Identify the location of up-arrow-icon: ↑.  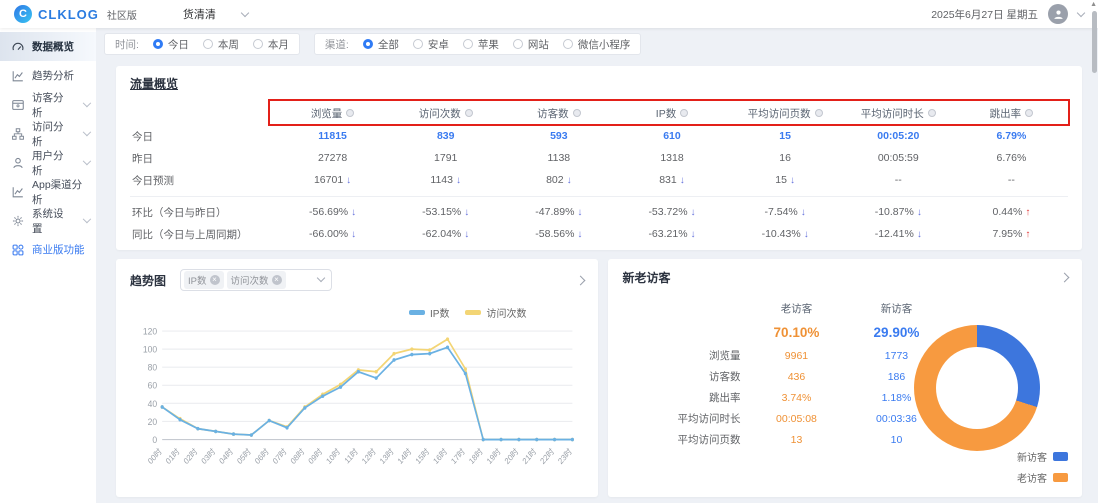
(1028, 212).